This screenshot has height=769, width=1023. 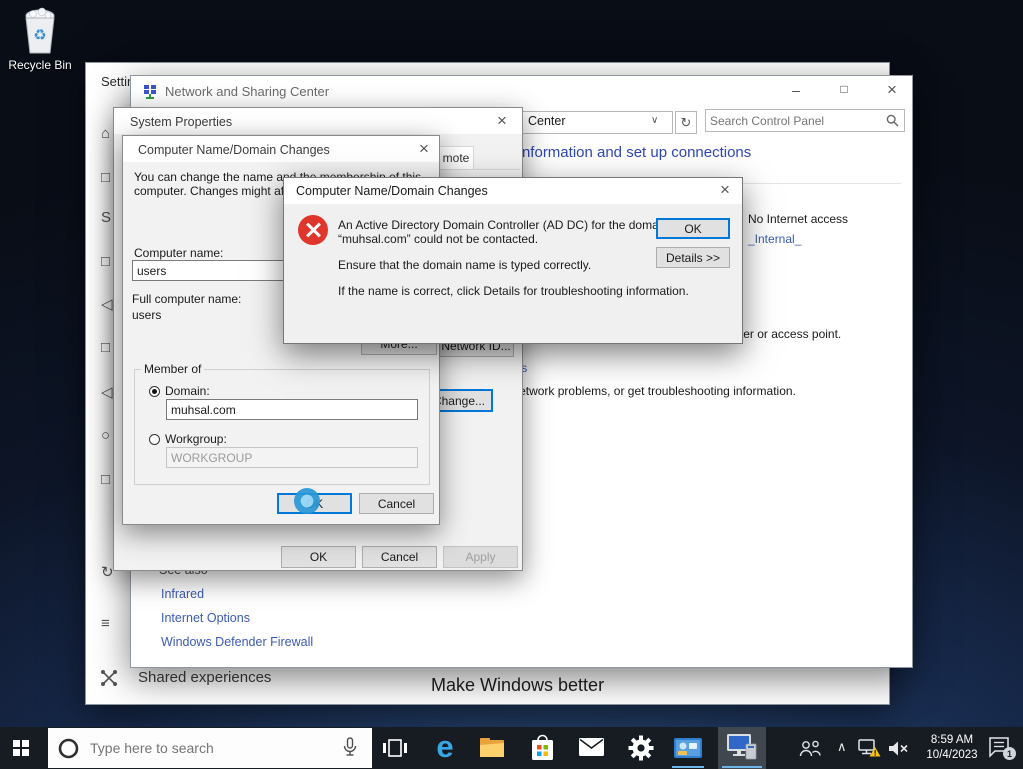 I want to click on workgroup-radio-label: Workgroup:, so click(x=196, y=439).